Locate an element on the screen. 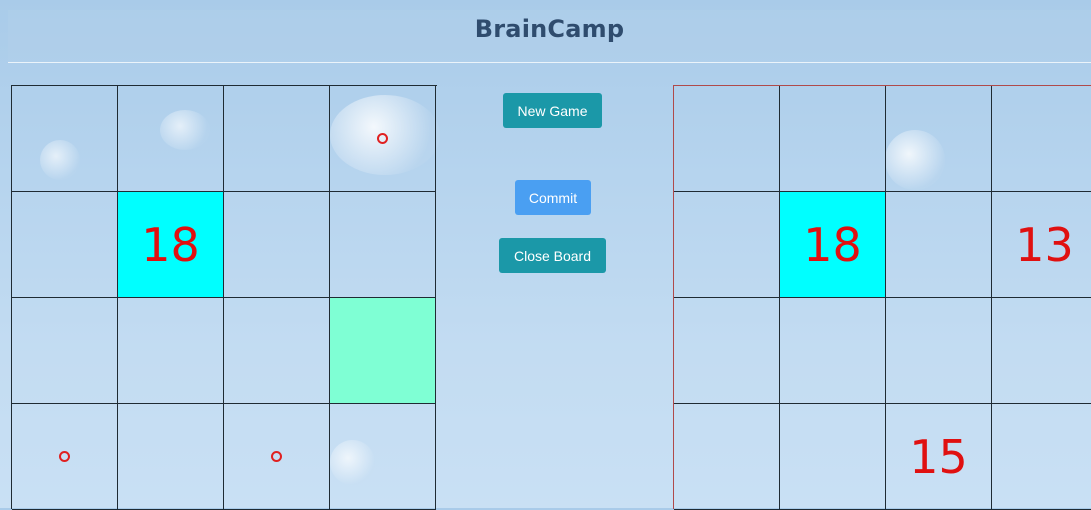 The image size is (1091, 510). app-title: BrainCamp is located at coordinates (549, 29).